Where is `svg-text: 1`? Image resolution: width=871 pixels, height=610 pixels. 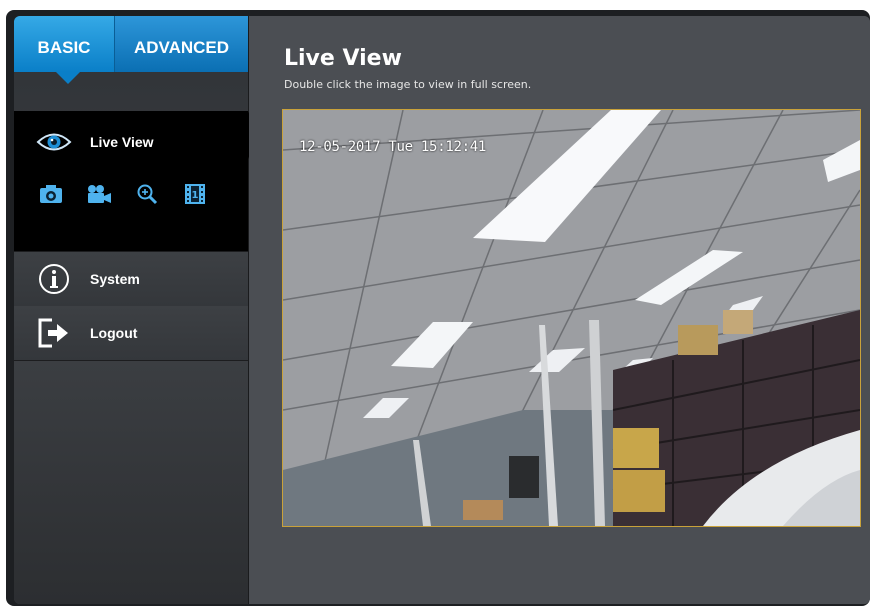 svg-text: 1 is located at coordinates (195, 195).